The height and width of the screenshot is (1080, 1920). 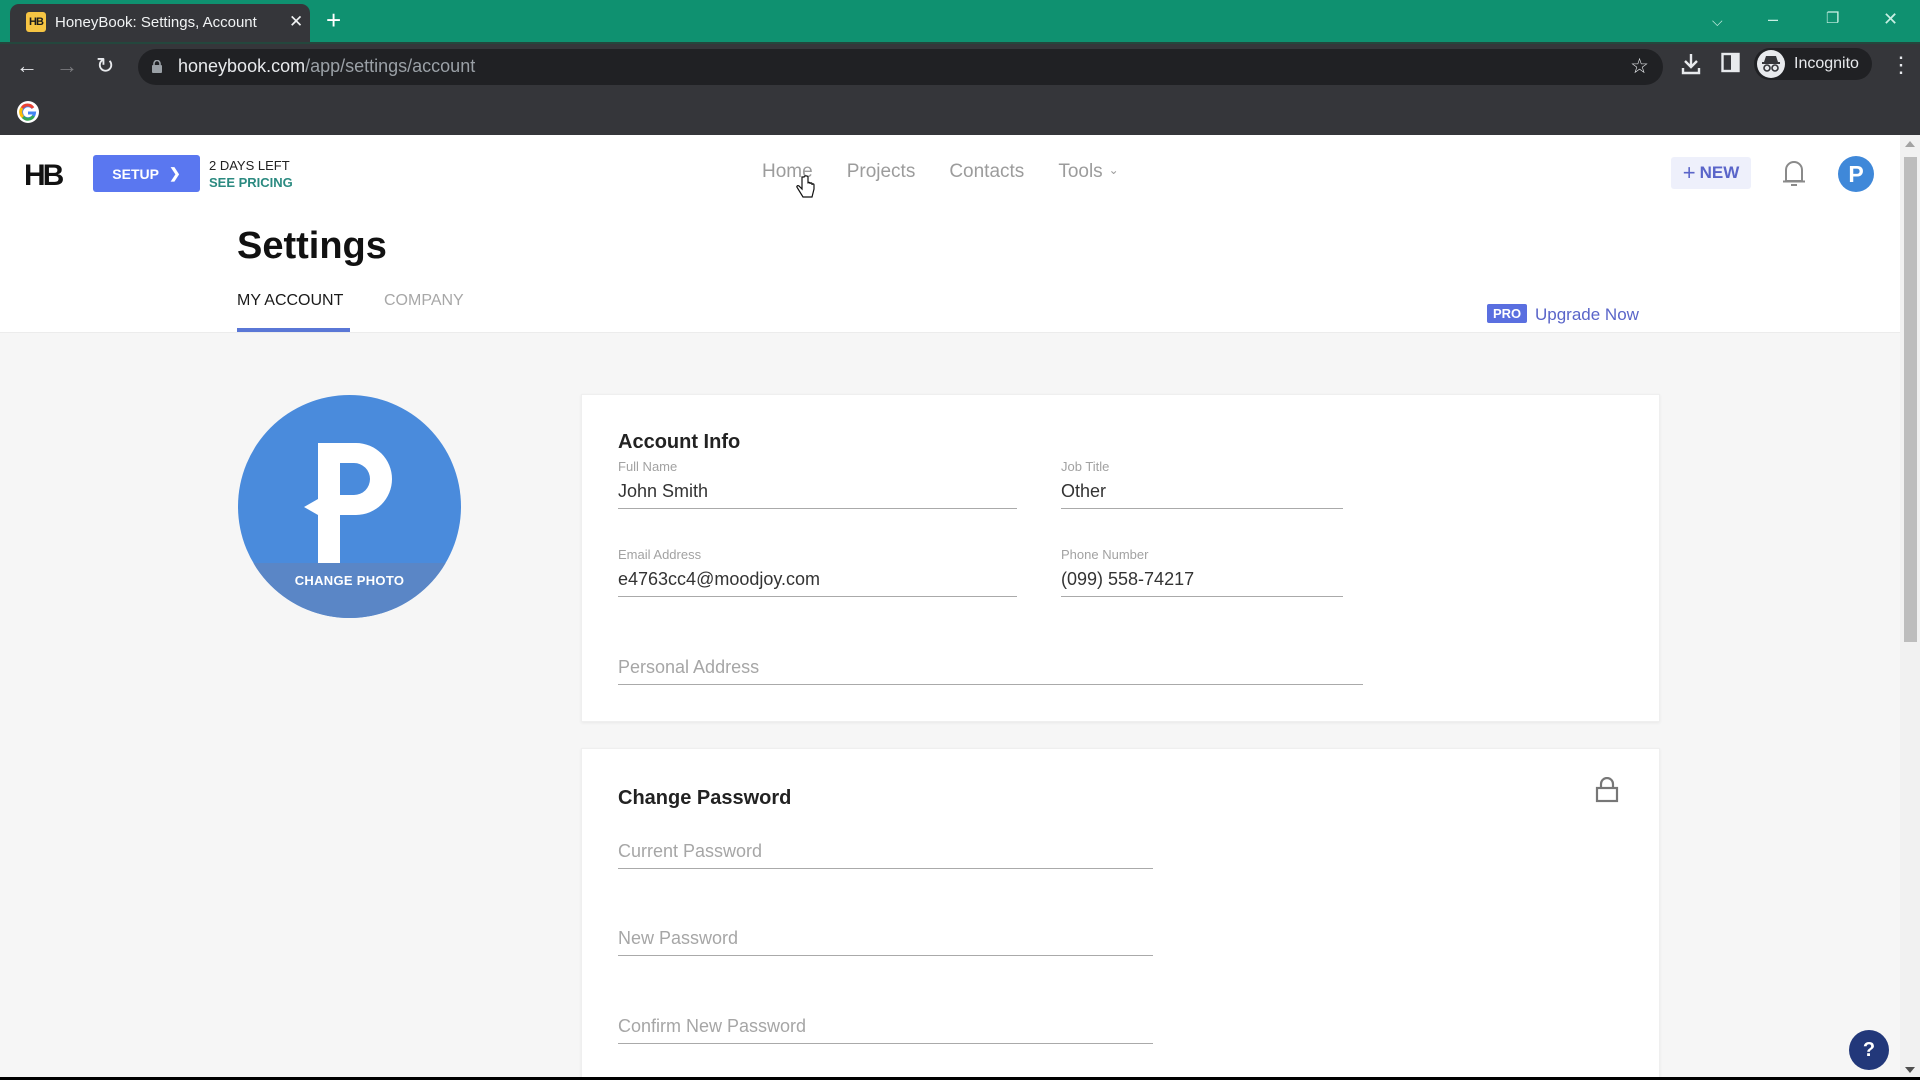 What do you see at coordinates (1507, 313) in the screenshot?
I see `pro-badge: PRO` at bounding box center [1507, 313].